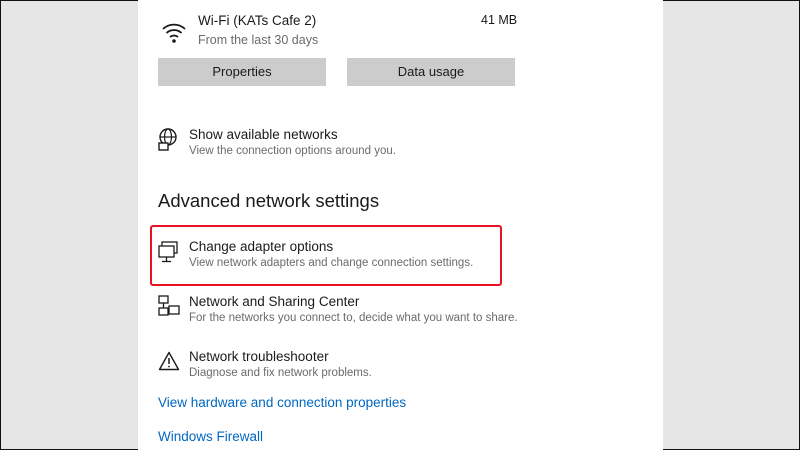  What do you see at coordinates (261, 246) in the screenshot?
I see `adapter-options-title: Change adapter options` at bounding box center [261, 246].